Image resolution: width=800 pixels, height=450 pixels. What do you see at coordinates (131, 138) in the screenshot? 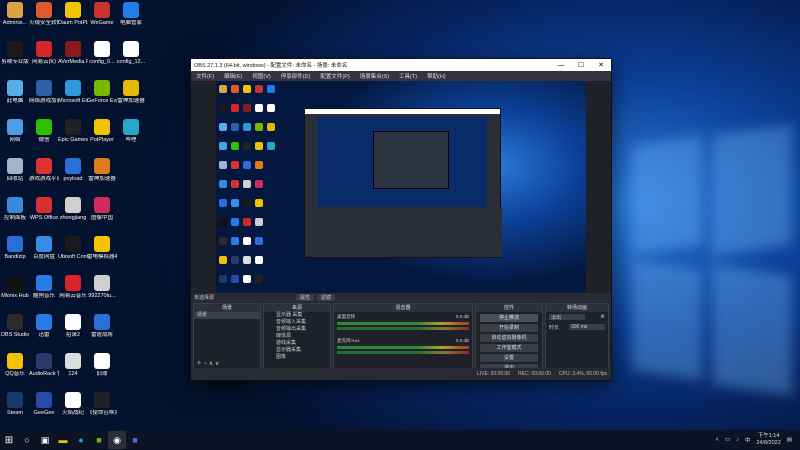
I see `desktop-icon: 哔哩` at bounding box center [131, 138].